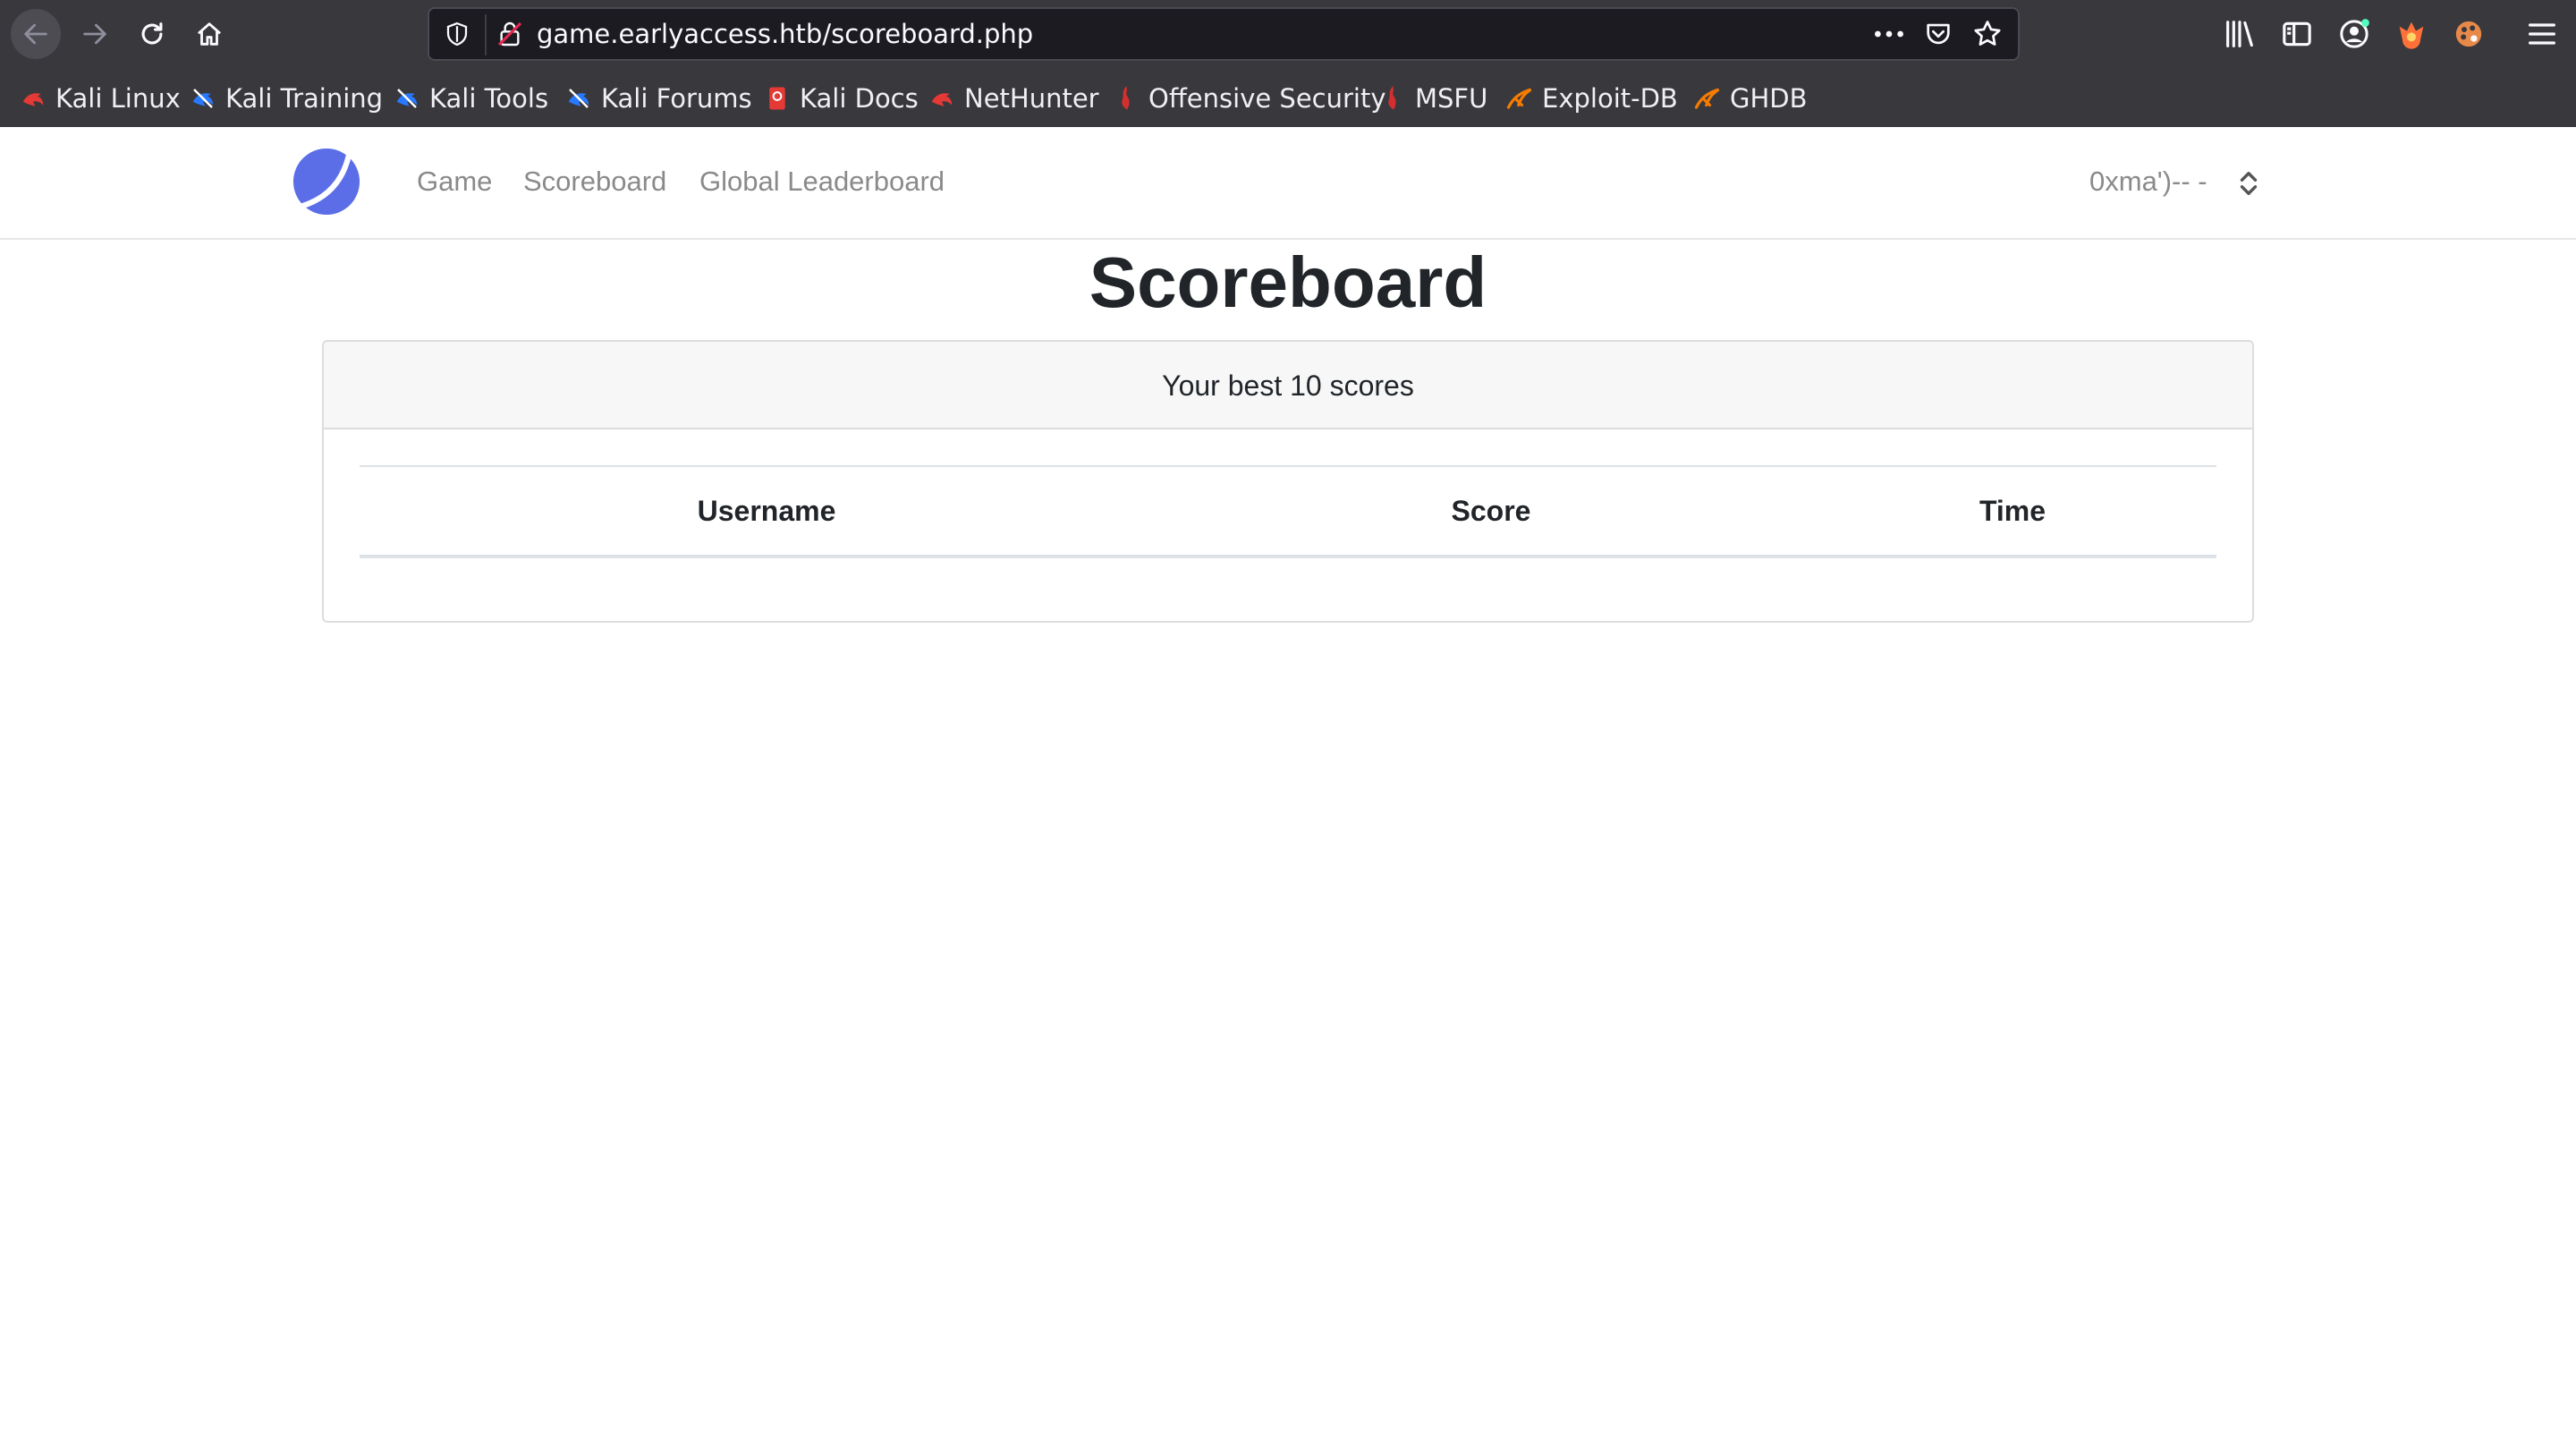 This screenshot has width=2576, height=1444. Describe the element at coordinates (1987, 34) in the screenshot. I see `star-icon` at that location.